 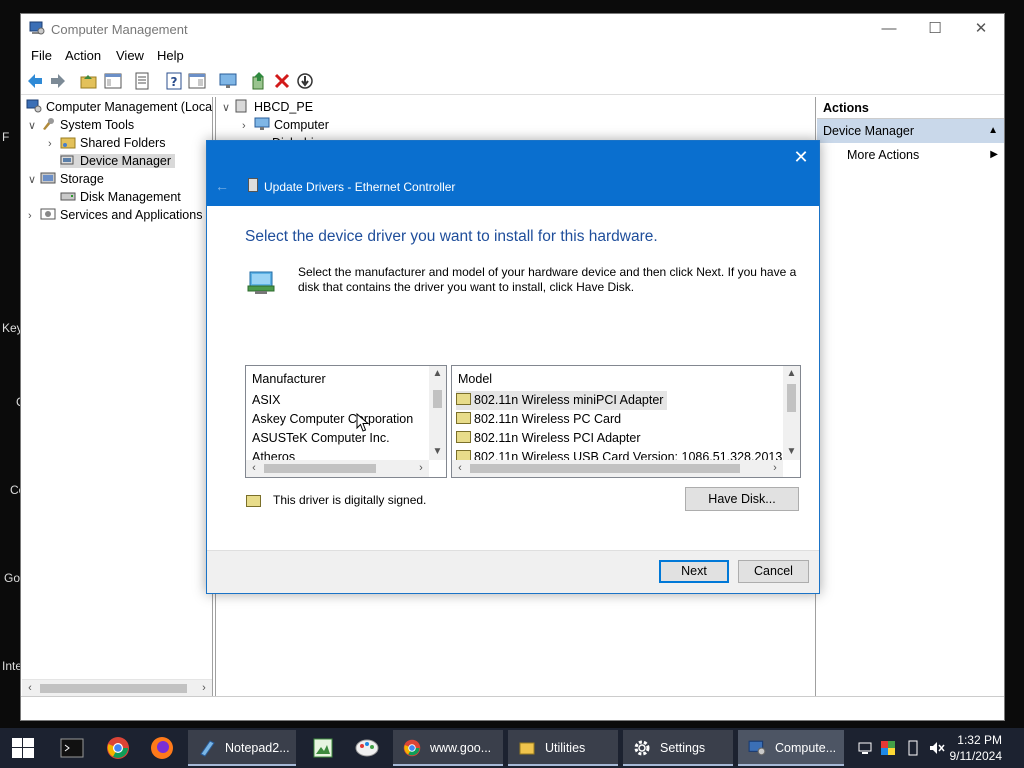 What do you see at coordinates (119, 29) in the screenshot?
I see `window-title: Computer Management` at bounding box center [119, 29].